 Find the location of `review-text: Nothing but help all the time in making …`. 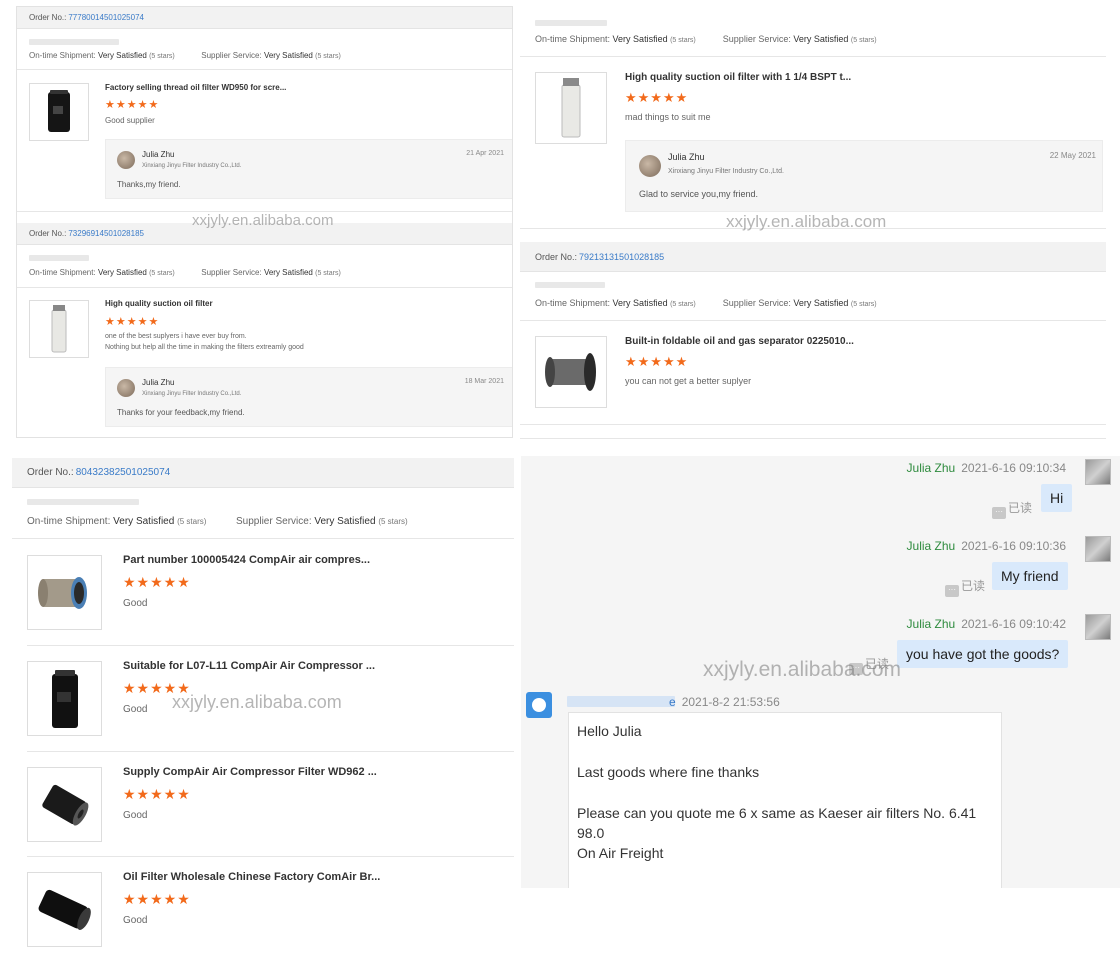

review-text: Nothing but help all the time in making … is located at coordinates (204, 347).